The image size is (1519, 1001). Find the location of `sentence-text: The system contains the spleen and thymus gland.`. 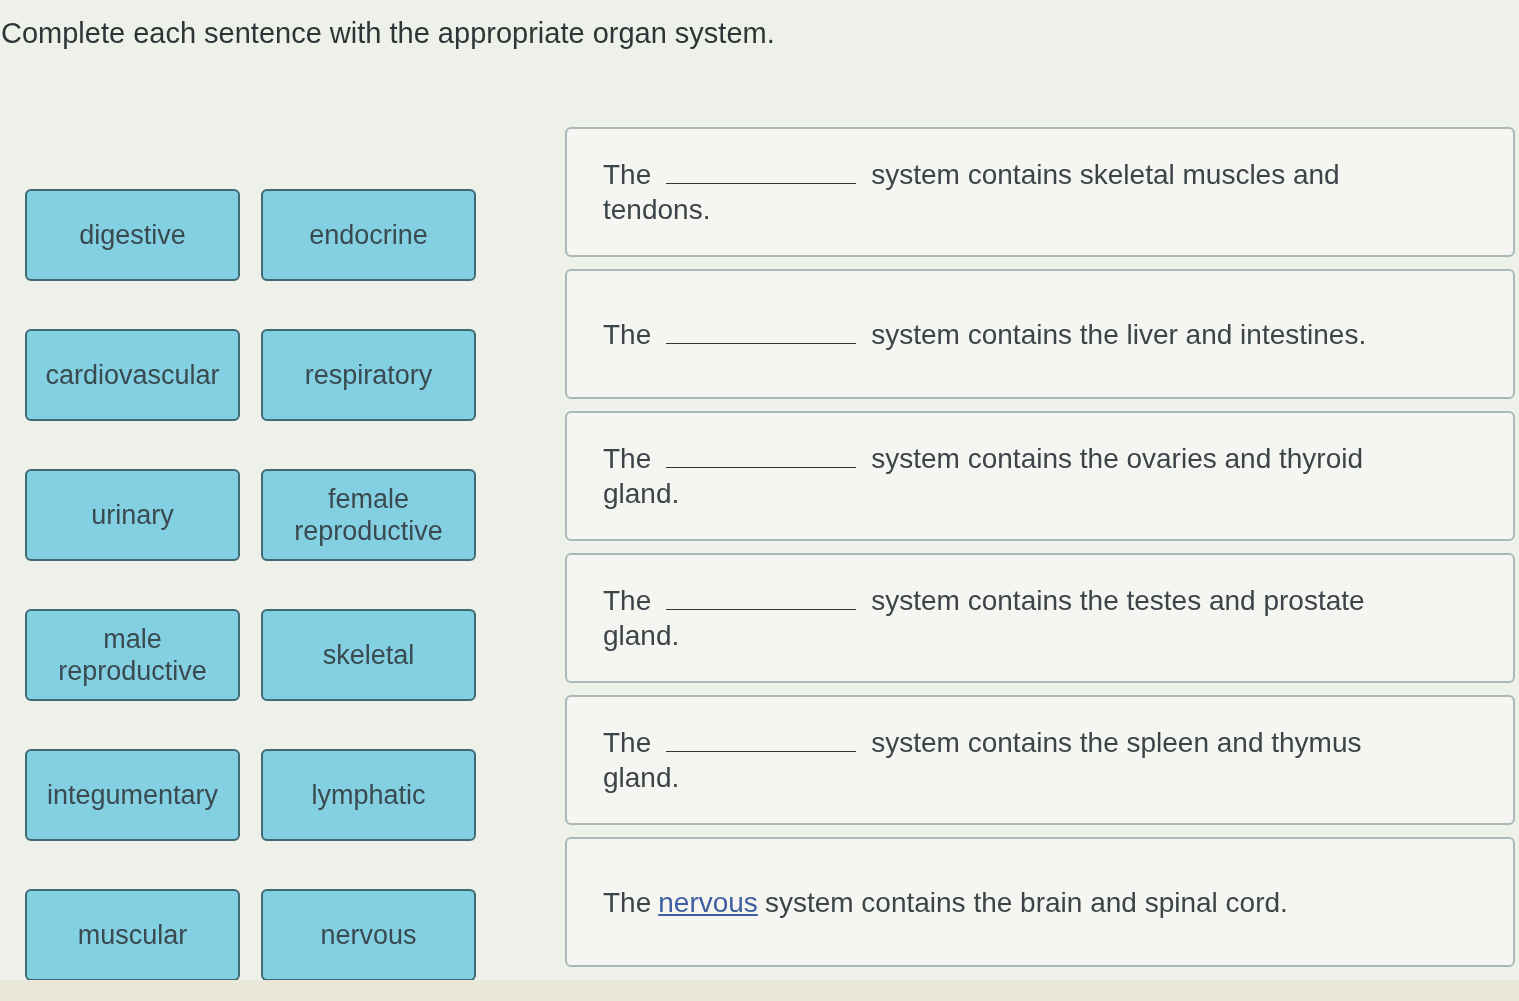

sentence-text: The system contains the spleen and thymus gland. is located at coordinates (983, 760).